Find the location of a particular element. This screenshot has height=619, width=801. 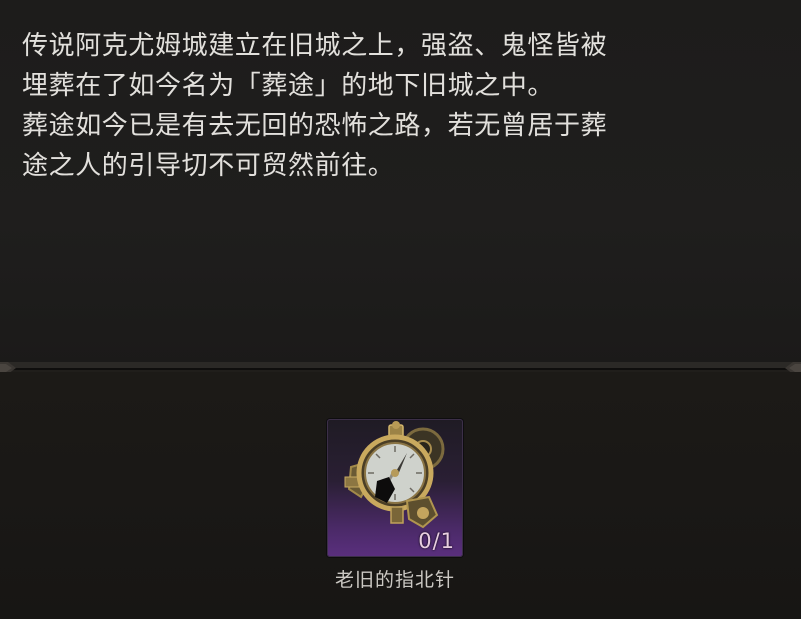

item-name: 老旧的指北针 is located at coordinates (394, 580).